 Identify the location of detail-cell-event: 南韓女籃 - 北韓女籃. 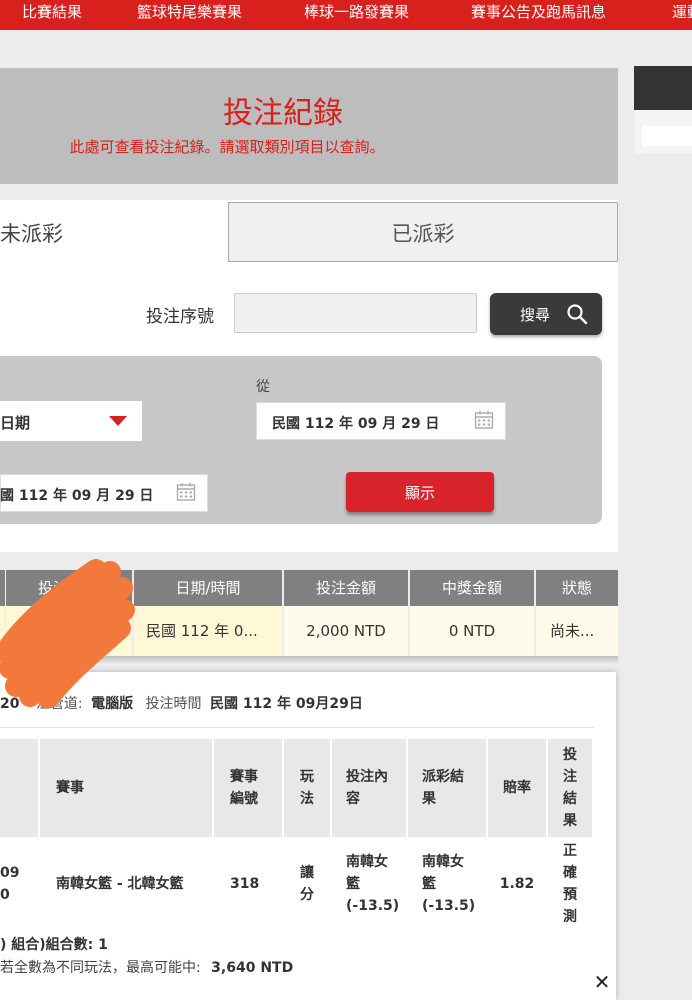
(120, 884).